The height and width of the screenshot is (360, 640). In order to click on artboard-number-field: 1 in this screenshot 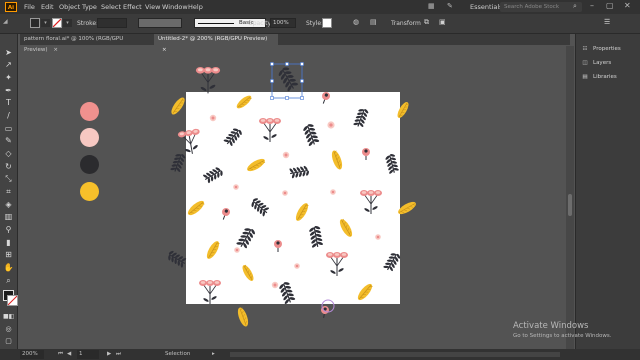, I will do `click(88, 354)`.